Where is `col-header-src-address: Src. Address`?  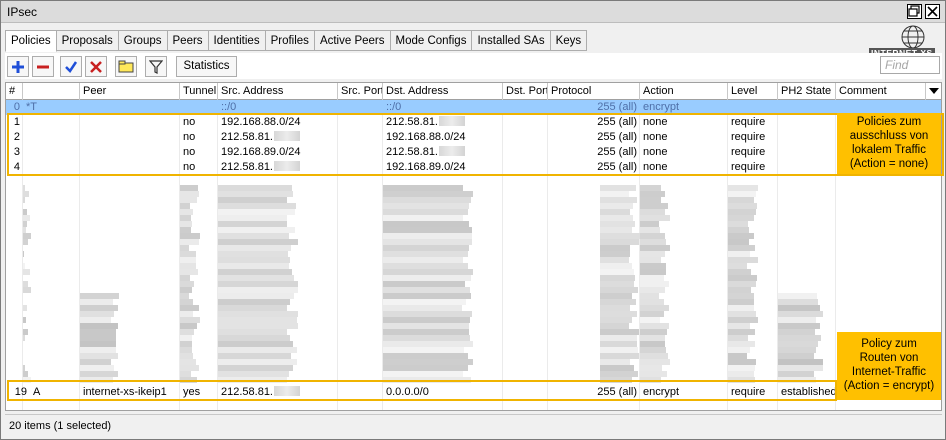
col-header-src-address: Src. Address is located at coordinates (278, 91).